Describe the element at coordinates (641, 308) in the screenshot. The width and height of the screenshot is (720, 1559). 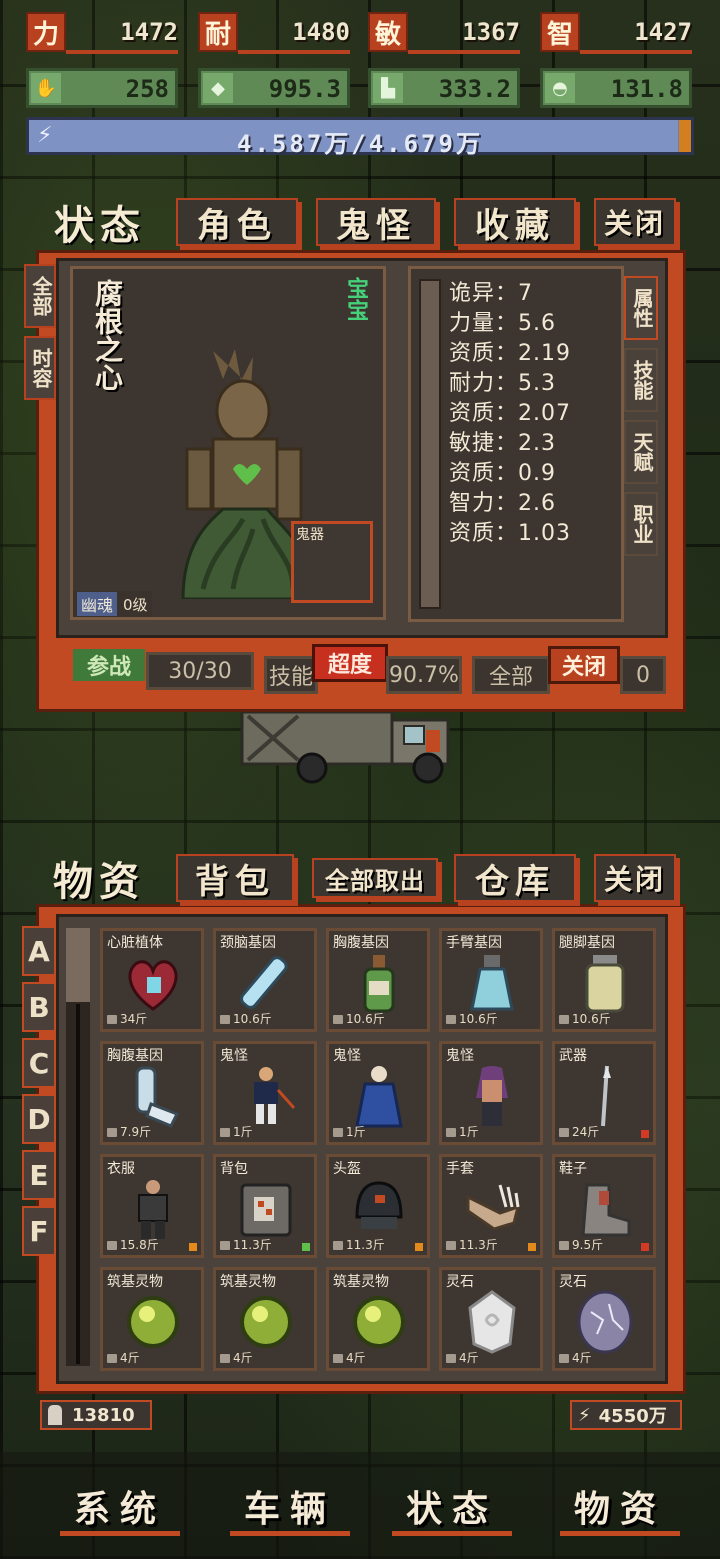
I see `attribute-side-tab: 属性` at that location.